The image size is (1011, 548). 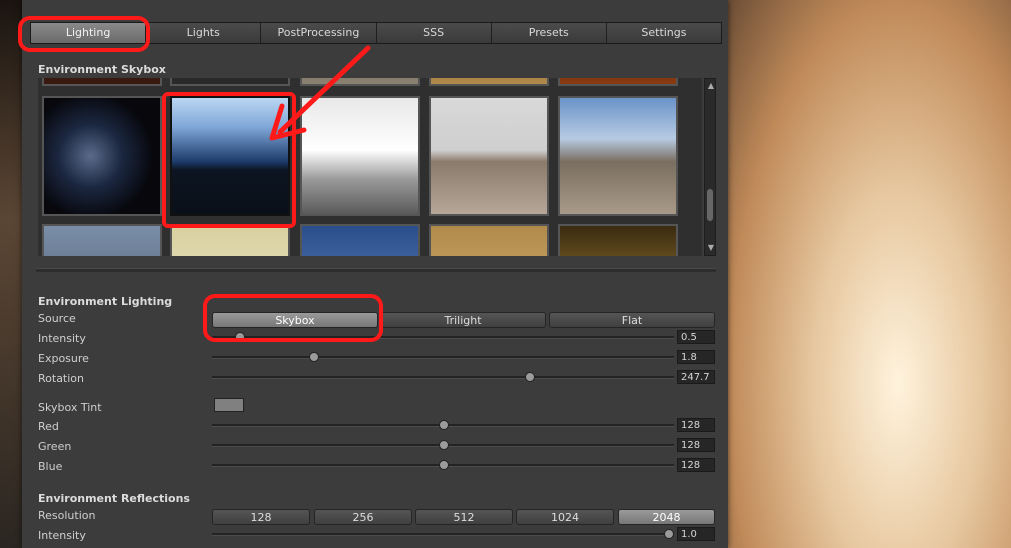 I want to click on red-value: 128, so click(x=696, y=425).